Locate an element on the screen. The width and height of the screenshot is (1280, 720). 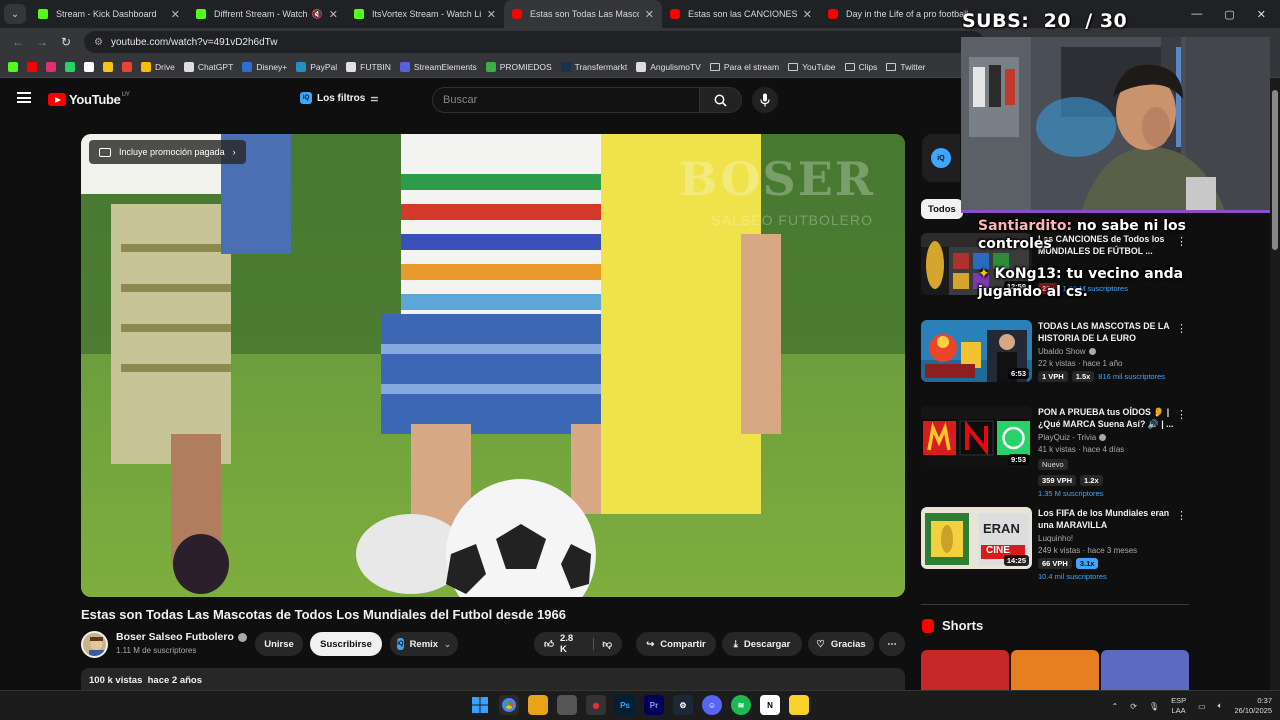
search-input: Buscar is located at coordinates (566, 100).